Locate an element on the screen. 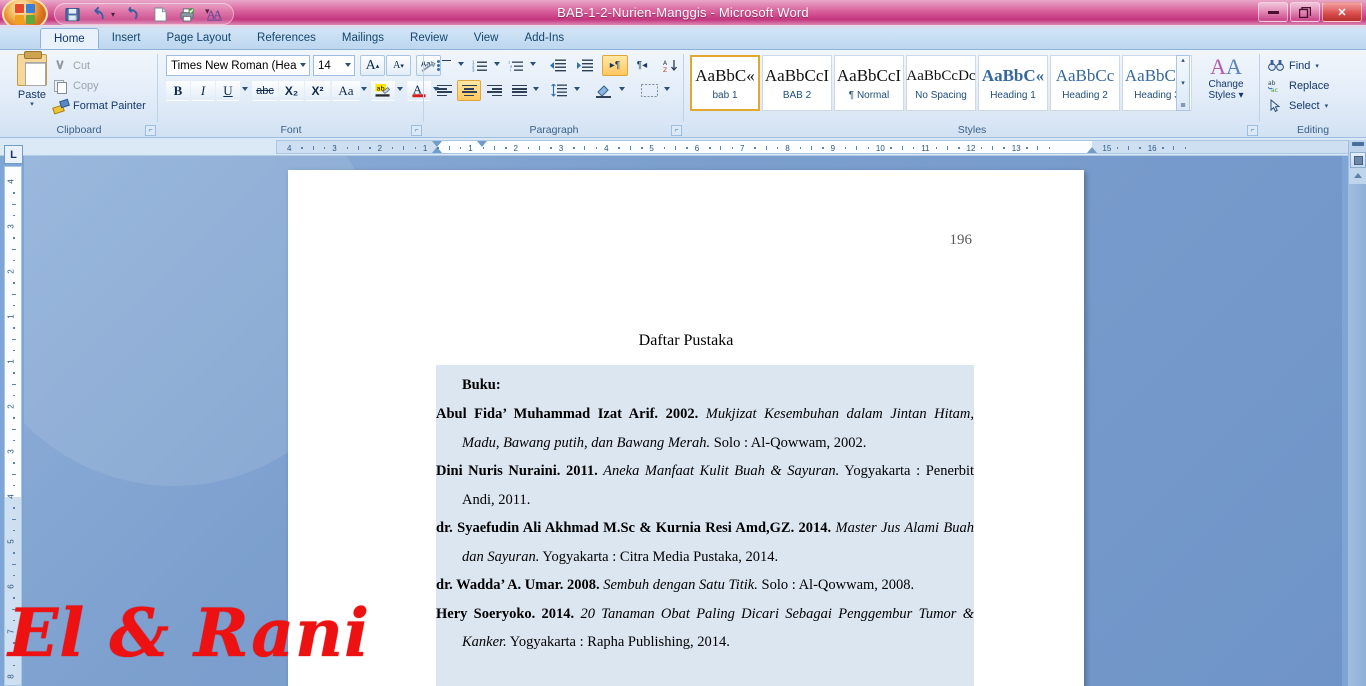 The width and height of the screenshot is (1366, 686). scroll-track is located at coordinates (1357, 435).